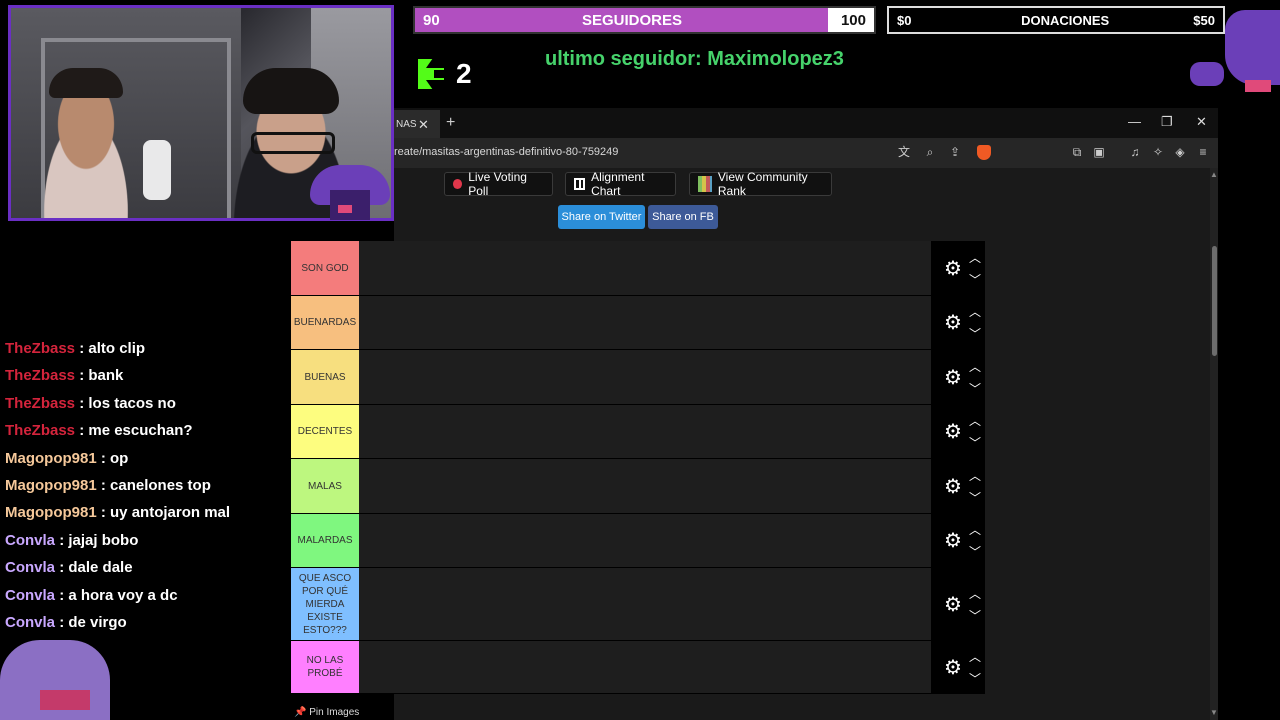 This screenshot has height=720, width=1280. Describe the element at coordinates (325, 377) in the screenshot. I see `tier-label: BUENAS` at that location.